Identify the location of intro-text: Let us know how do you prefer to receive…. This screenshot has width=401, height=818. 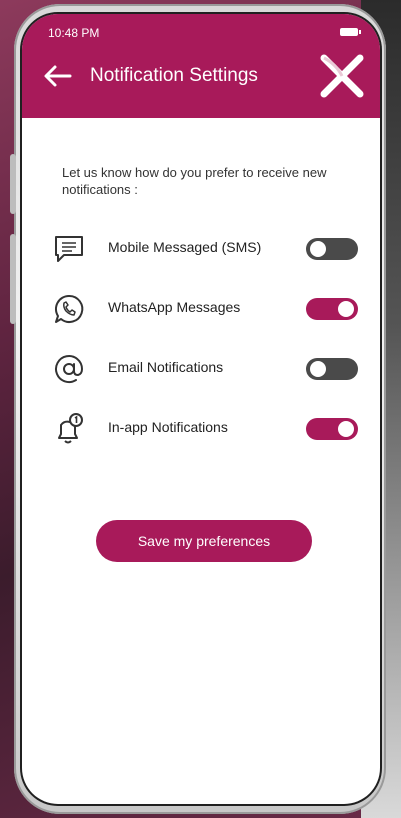
(194, 181).